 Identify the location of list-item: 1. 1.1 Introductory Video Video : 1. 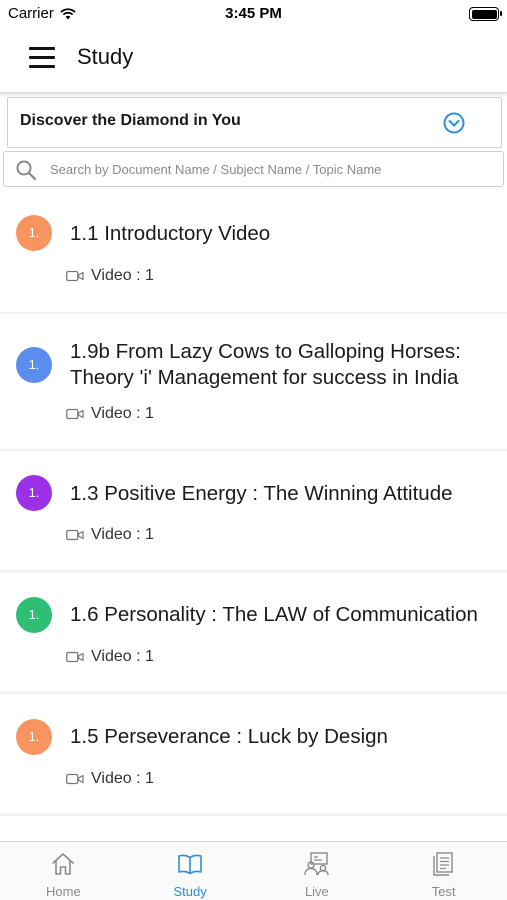
(253, 252).